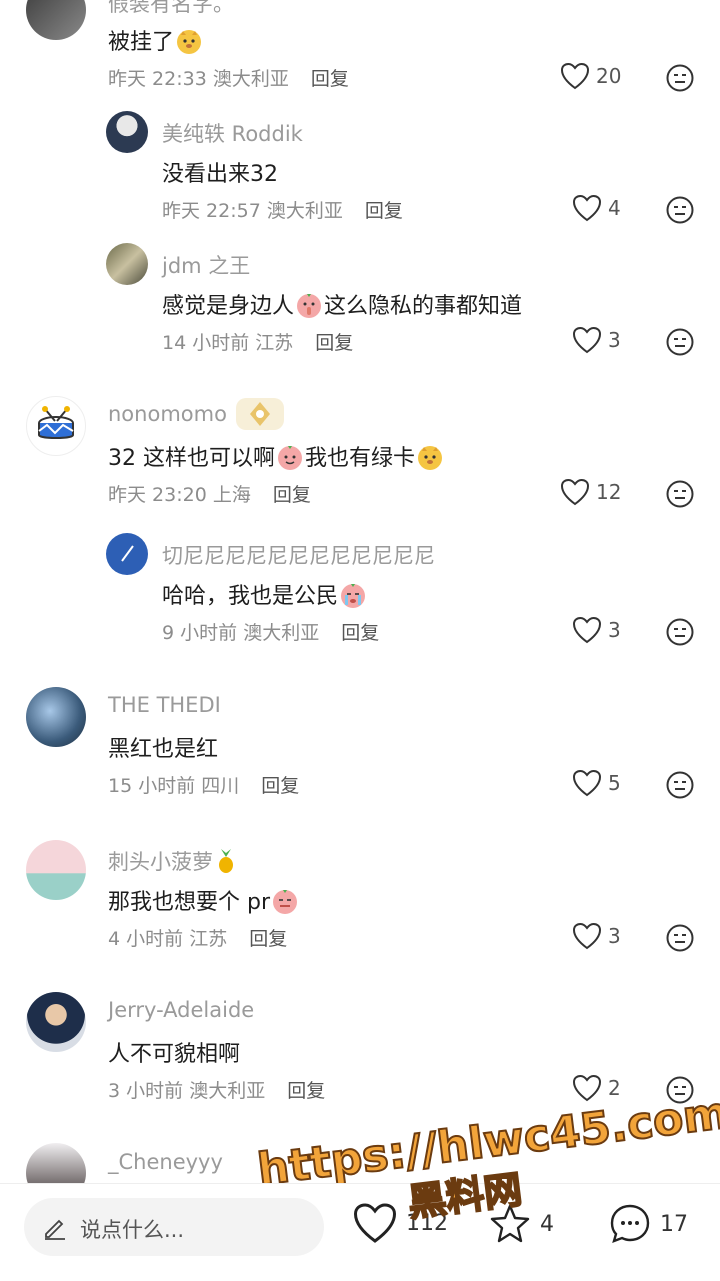 The width and height of the screenshot is (720, 1281). What do you see at coordinates (285, 902) in the screenshot?
I see `embarrassed-emoji-icon` at bounding box center [285, 902].